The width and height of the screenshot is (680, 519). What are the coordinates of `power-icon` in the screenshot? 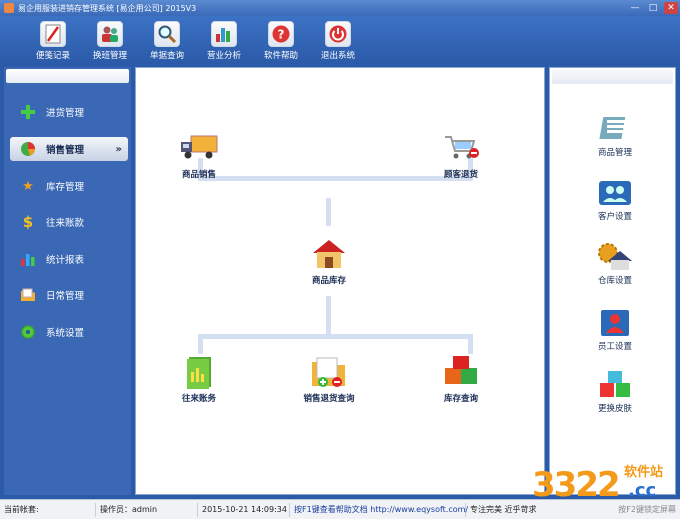 It's located at (338, 34).